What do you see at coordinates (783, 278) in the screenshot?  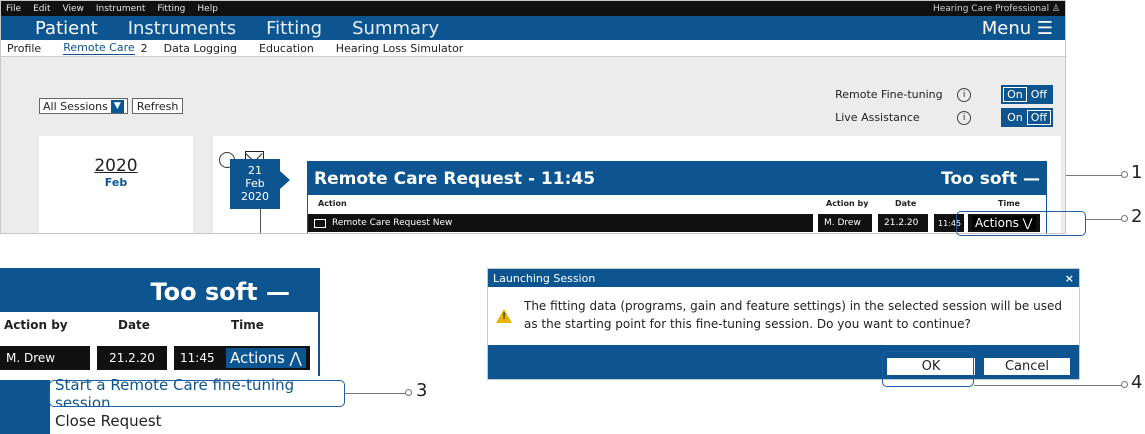 I see `dialog-title-bar: Launching Session ×` at bounding box center [783, 278].